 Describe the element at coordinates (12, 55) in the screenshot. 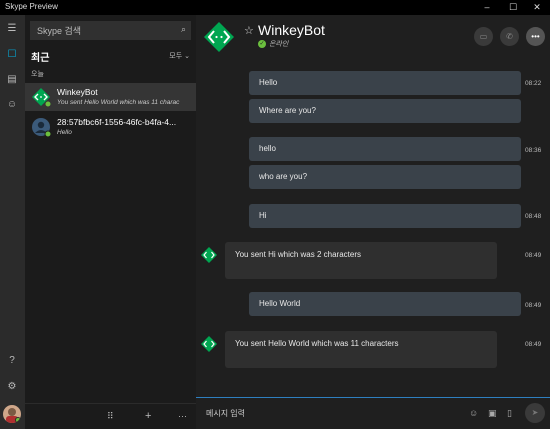

I see `recent-chats-icon: ☐` at that location.